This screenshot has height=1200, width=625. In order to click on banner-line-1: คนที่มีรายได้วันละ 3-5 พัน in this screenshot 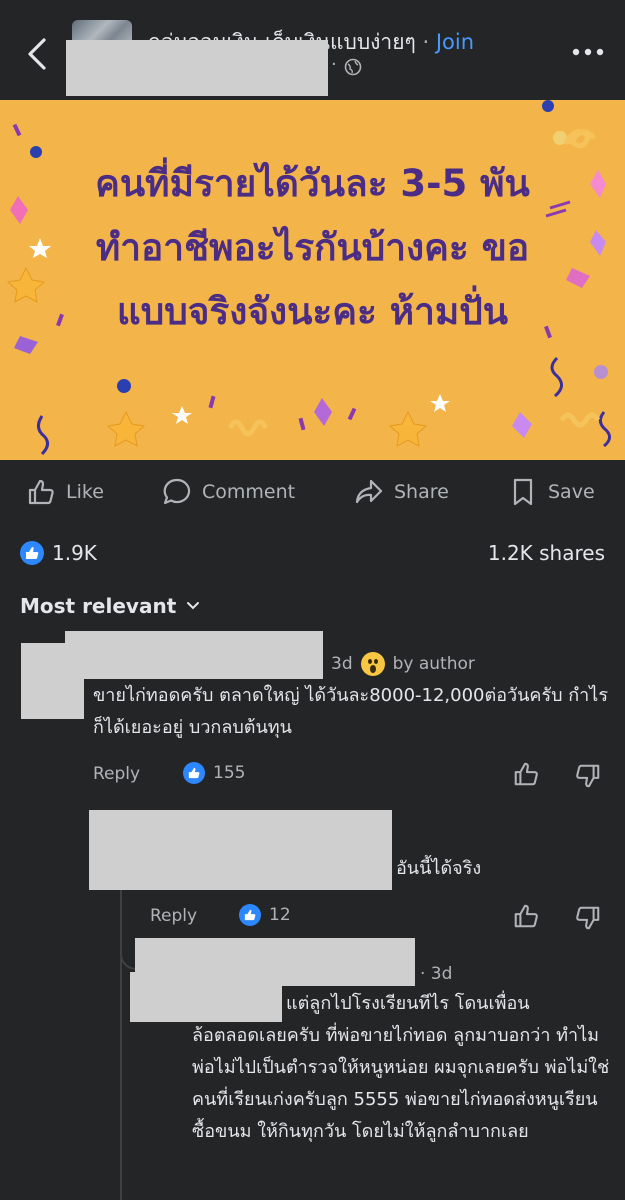, I will do `click(312, 183)`.